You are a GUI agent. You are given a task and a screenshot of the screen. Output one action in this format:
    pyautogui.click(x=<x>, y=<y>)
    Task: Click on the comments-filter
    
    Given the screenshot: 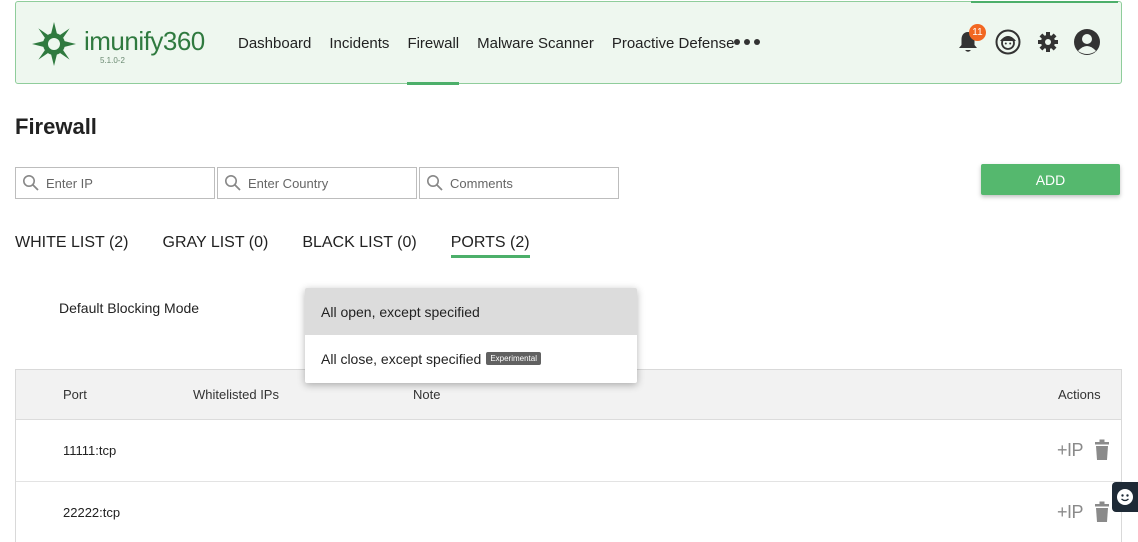 What is the action you would take?
    pyautogui.click(x=519, y=183)
    